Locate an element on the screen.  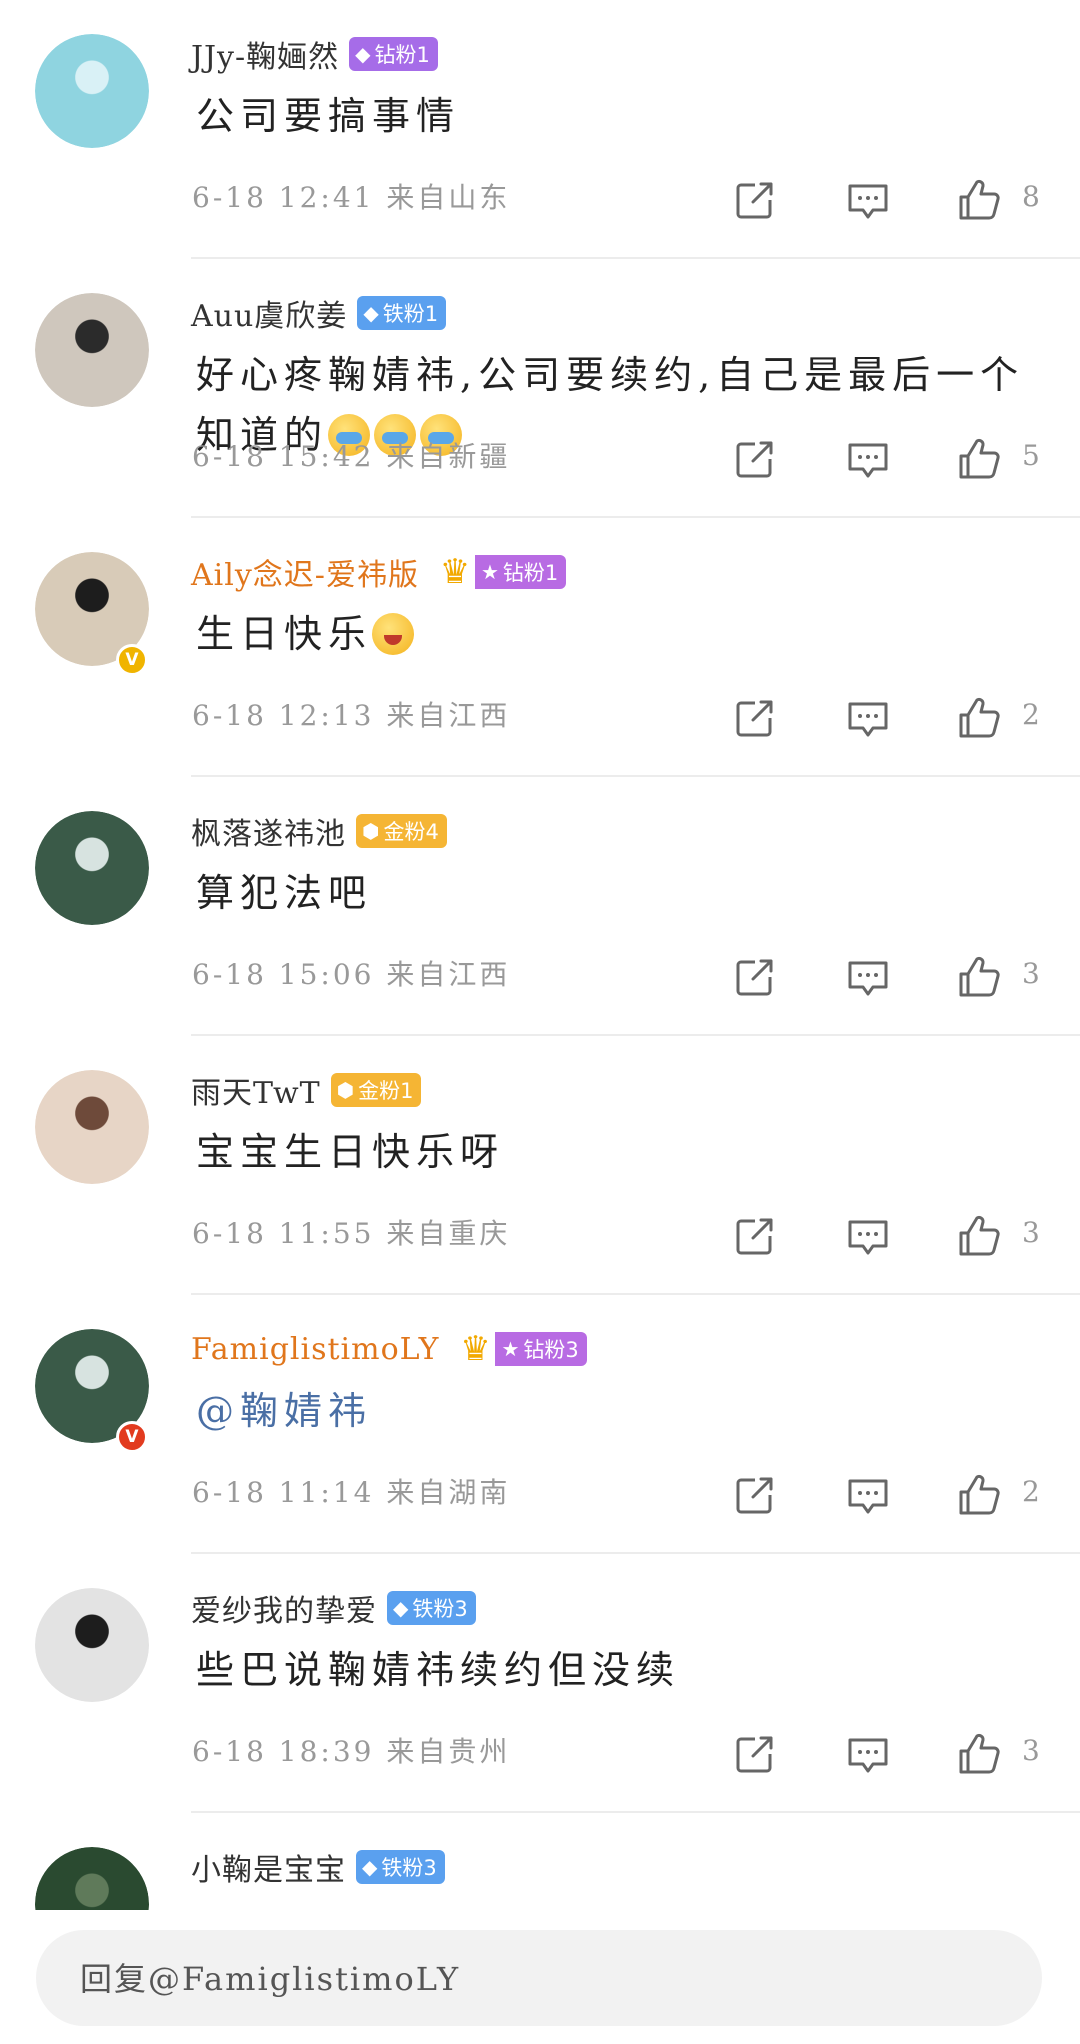
comment-text: @鞠婧祎 is located at coordinates (616, 1411).